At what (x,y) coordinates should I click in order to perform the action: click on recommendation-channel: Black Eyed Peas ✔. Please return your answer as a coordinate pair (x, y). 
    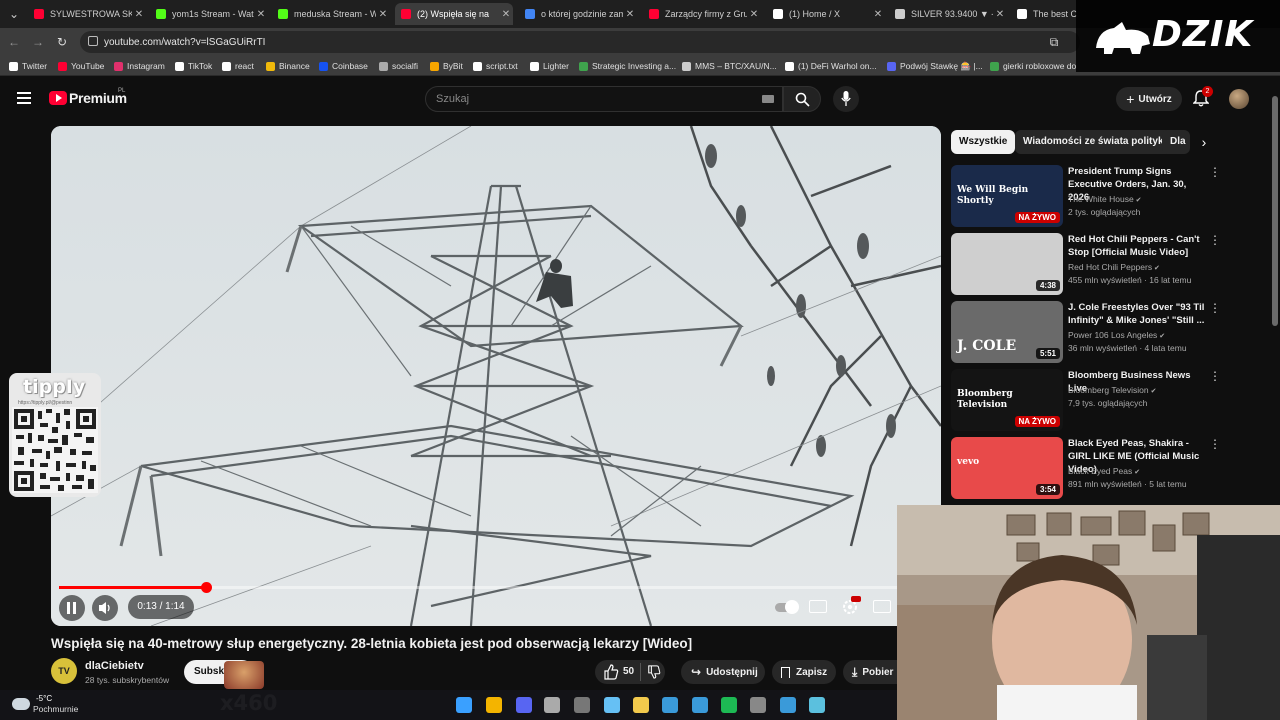
    Looking at the image, I should click on (1104, 471).